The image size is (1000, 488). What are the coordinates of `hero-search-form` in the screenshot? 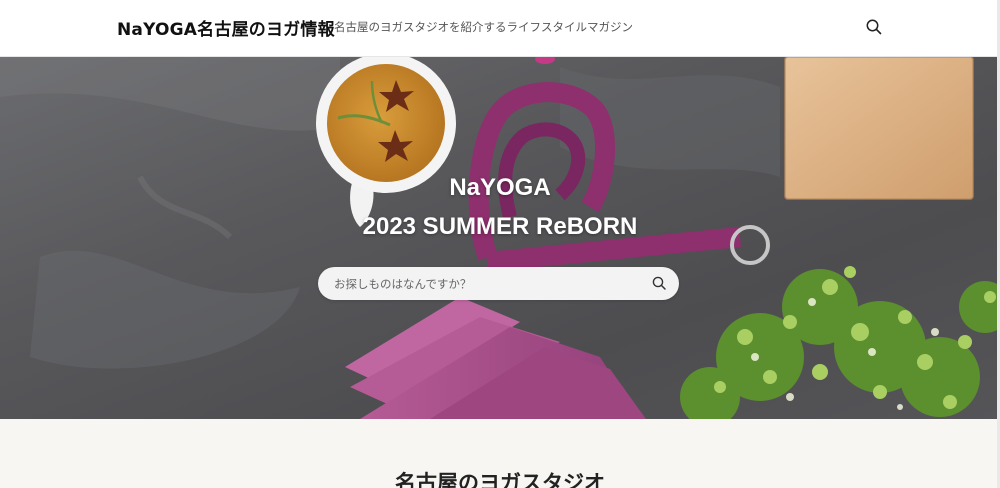 It's located at (498, 283).